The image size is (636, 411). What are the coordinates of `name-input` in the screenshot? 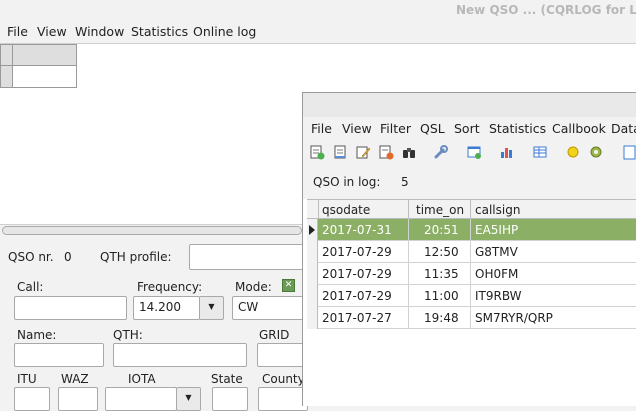 It's located at (59, 355).